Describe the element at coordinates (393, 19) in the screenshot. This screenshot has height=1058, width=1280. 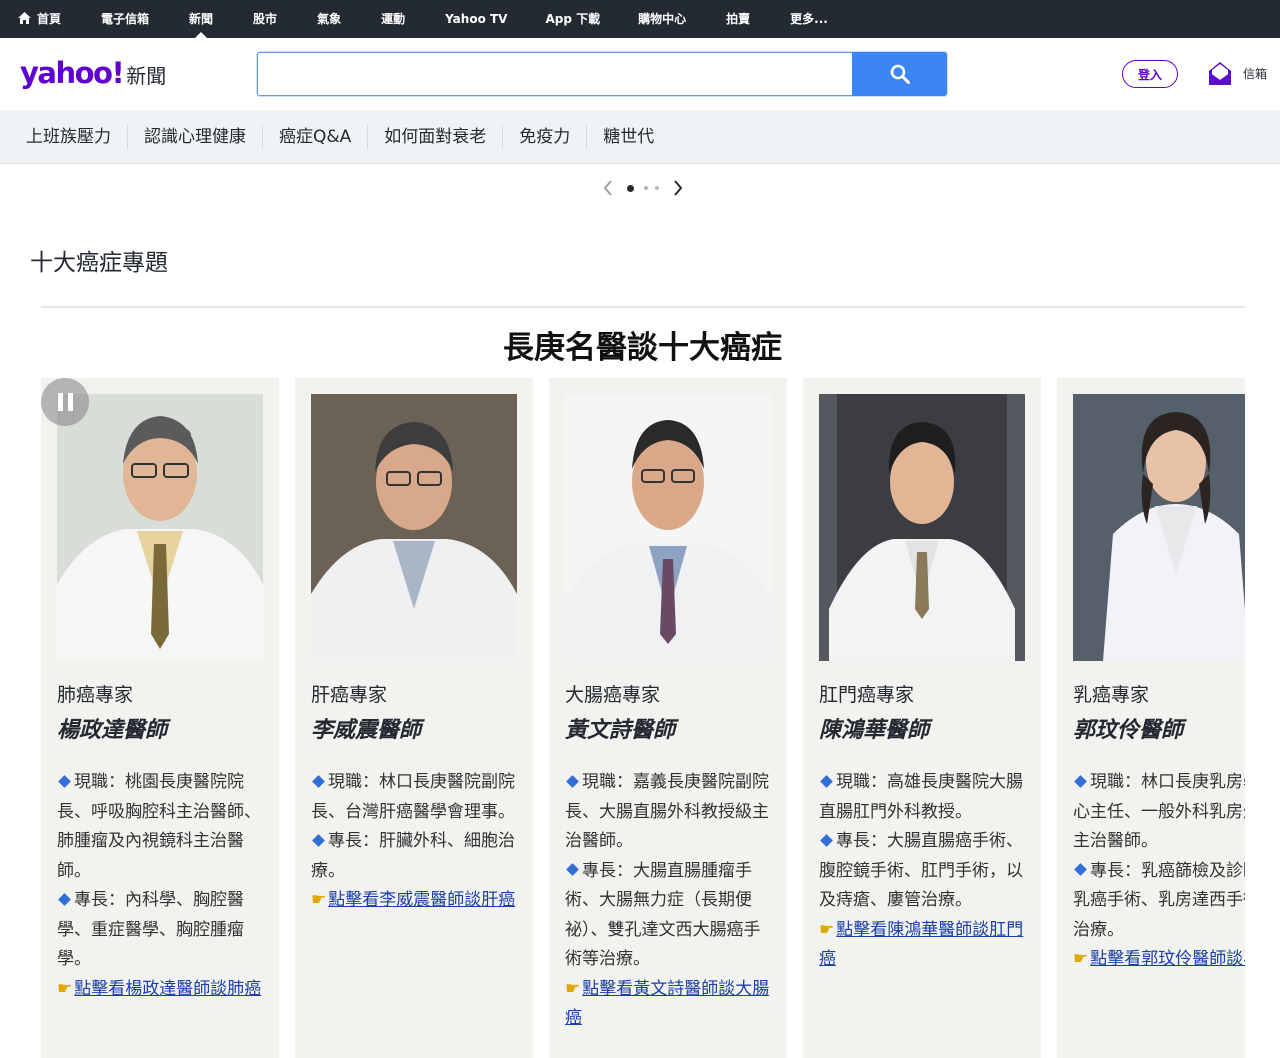
I see `nav-sports: 運動` at that location.